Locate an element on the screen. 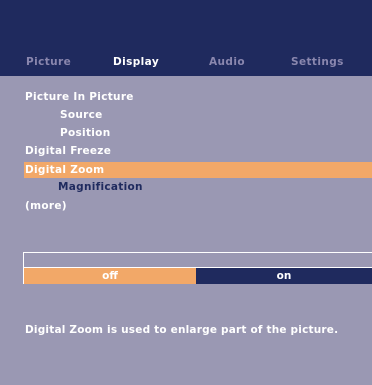 The width and height of the screenshot is (372, 385). menu-item-position: Position is located at coordinates (85, 133).